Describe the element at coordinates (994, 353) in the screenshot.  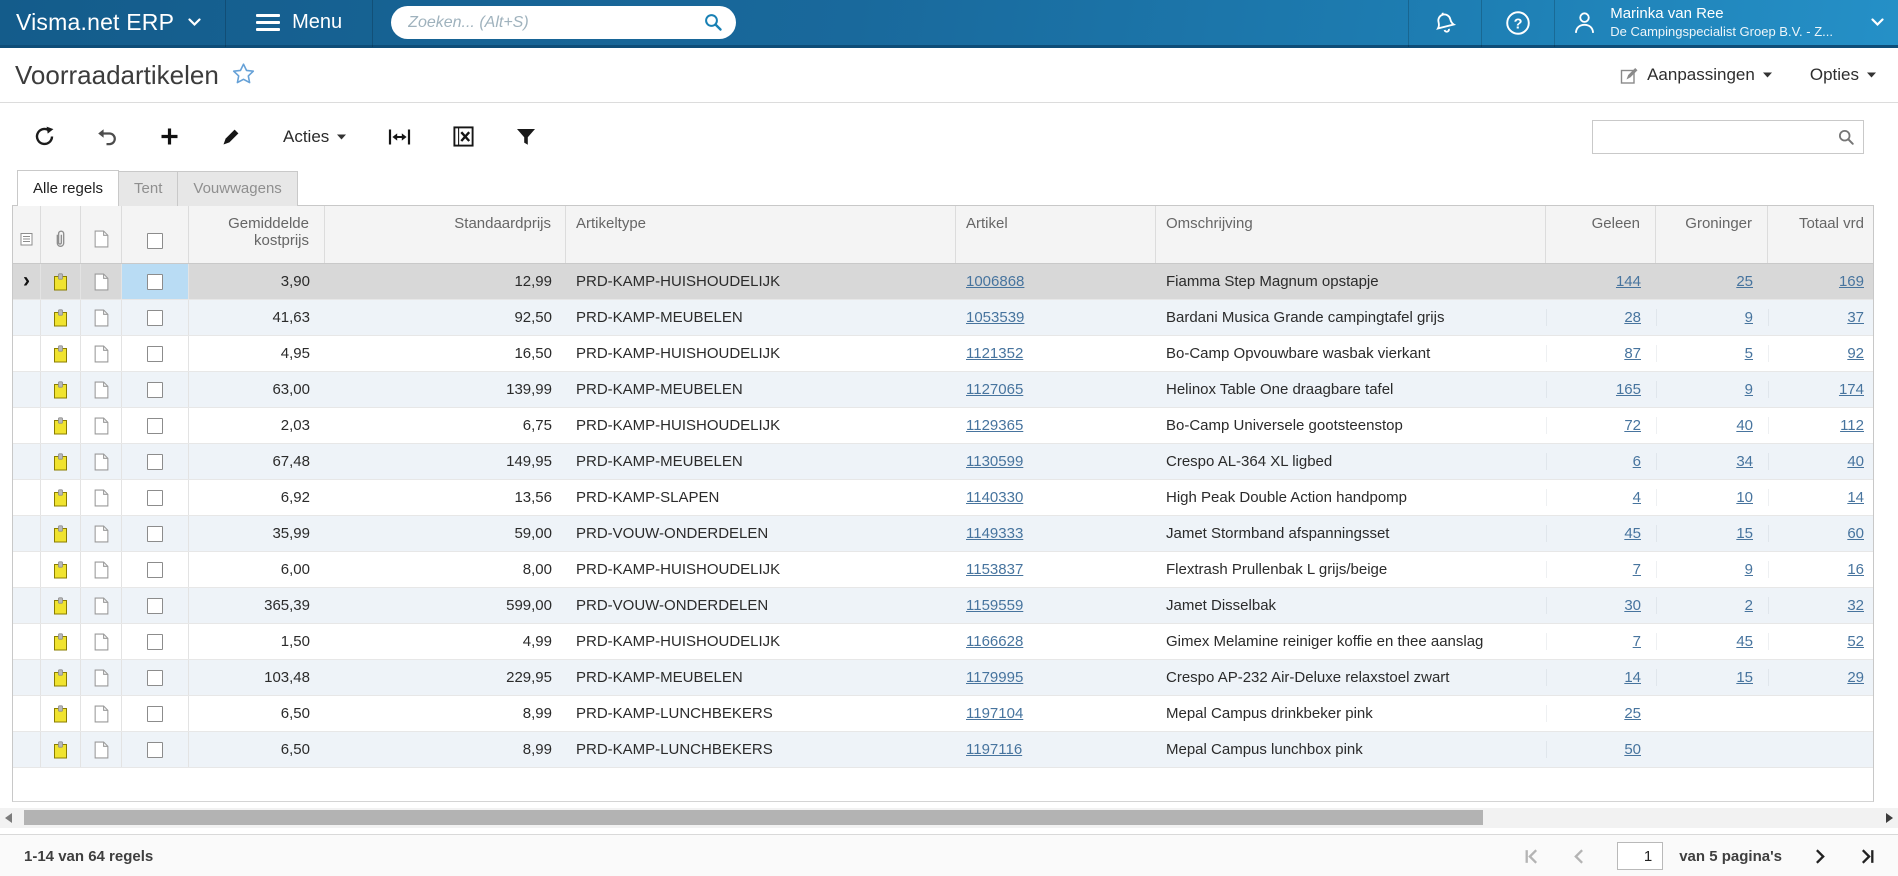
I see `artikel-link: 1121352` at that location.